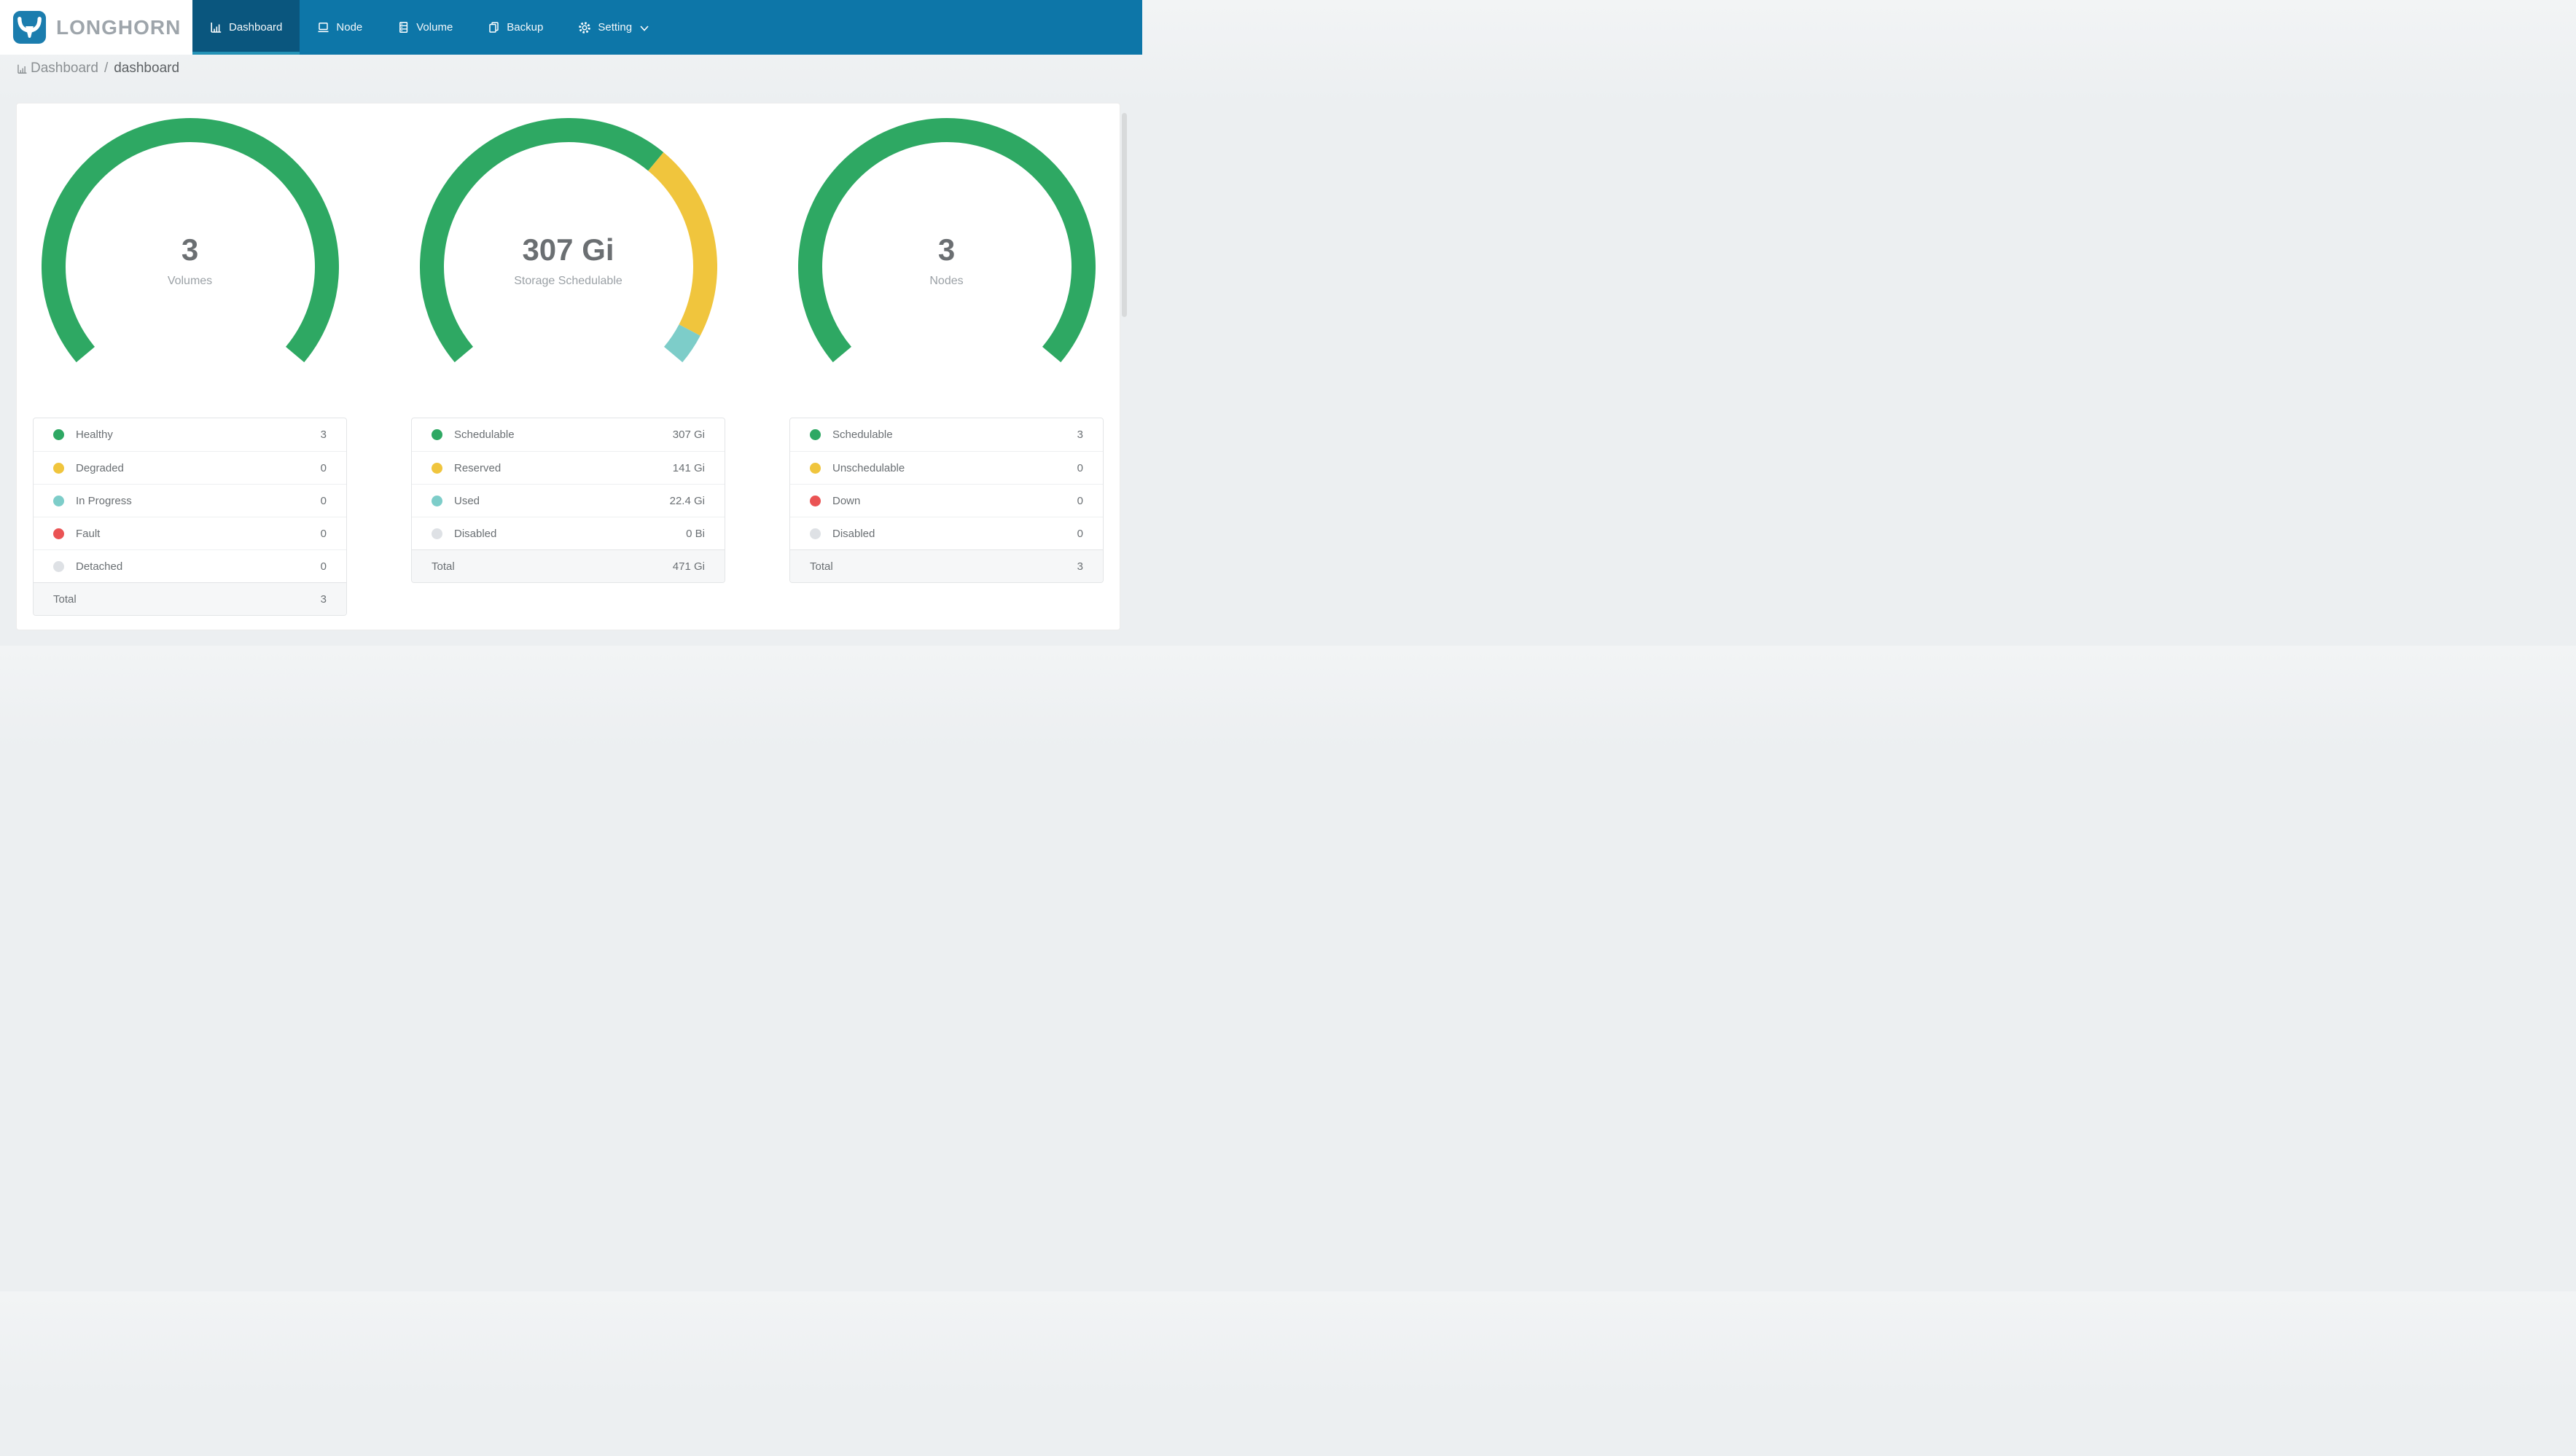 Image resolution: width=2576 pixels, height=1456 pixels. I want to click on legend-row-healthy: Healthy 3, so click(190, 434).